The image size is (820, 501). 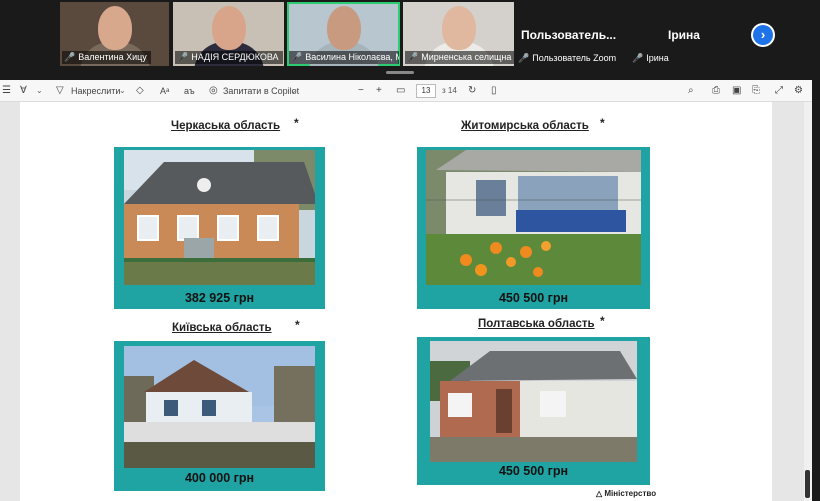 What do you see at coordinates (219, 478) in the screenshot?
I see `house-price: 400 000 грн` at bounding box center [219, 478].